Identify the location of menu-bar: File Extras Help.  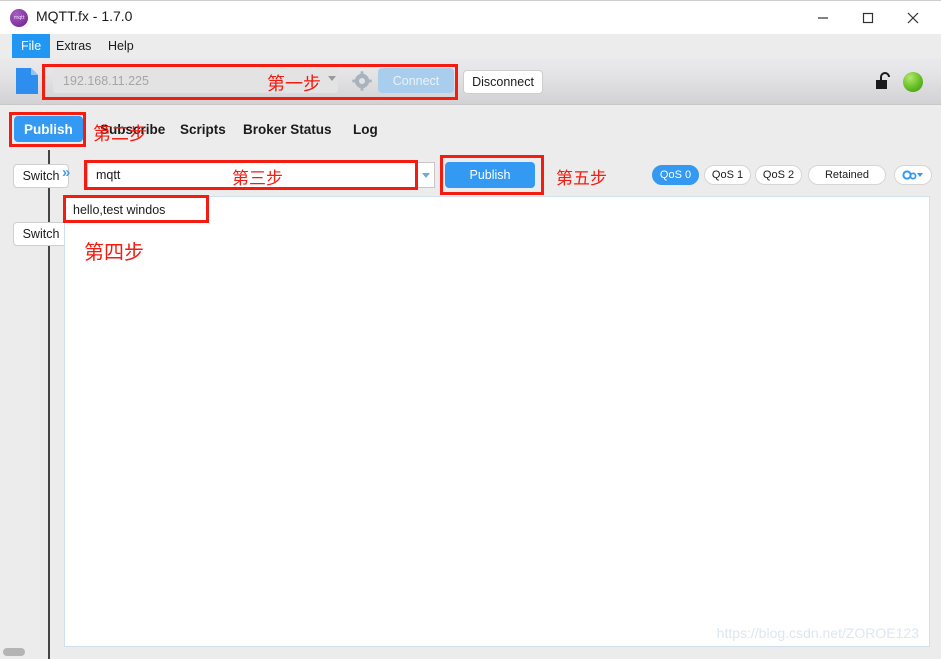
(470, 46).